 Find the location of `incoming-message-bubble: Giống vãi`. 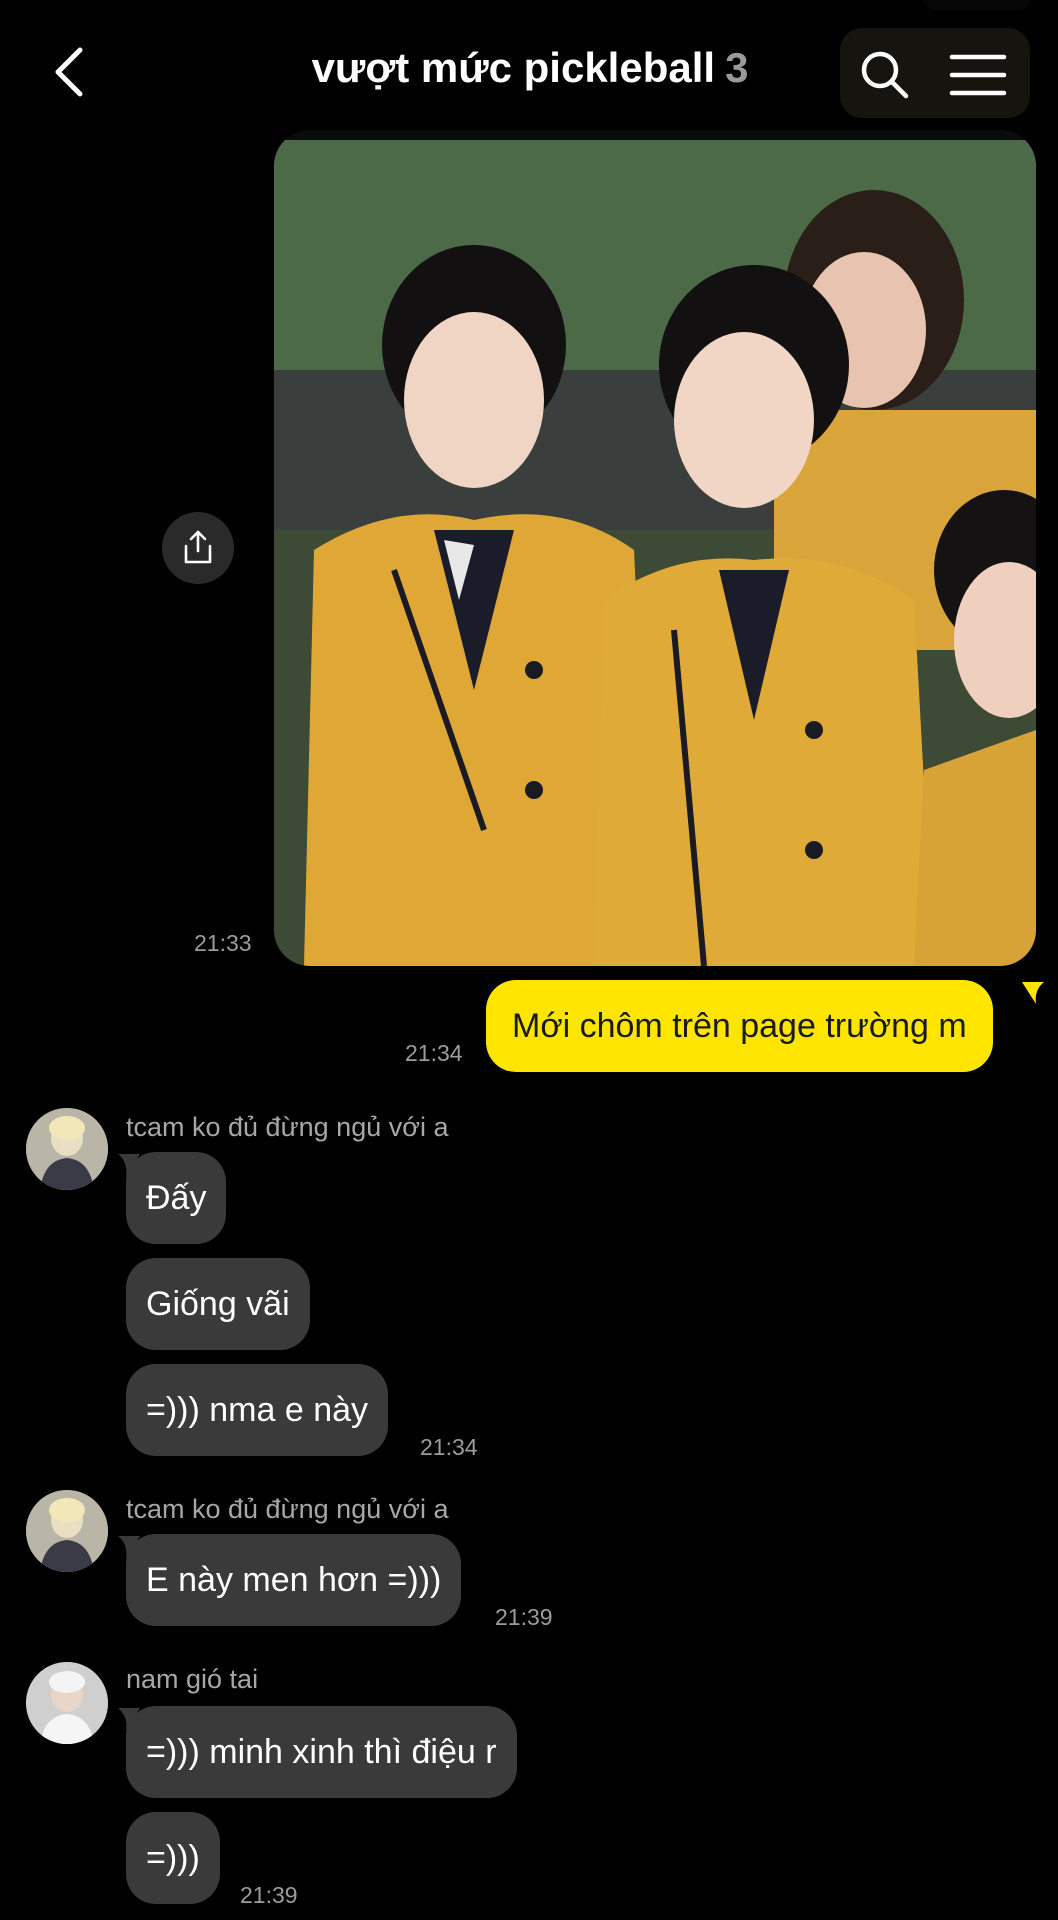

incoming-message-bubble: Giống vãi is located at coordinates (218, 1304).